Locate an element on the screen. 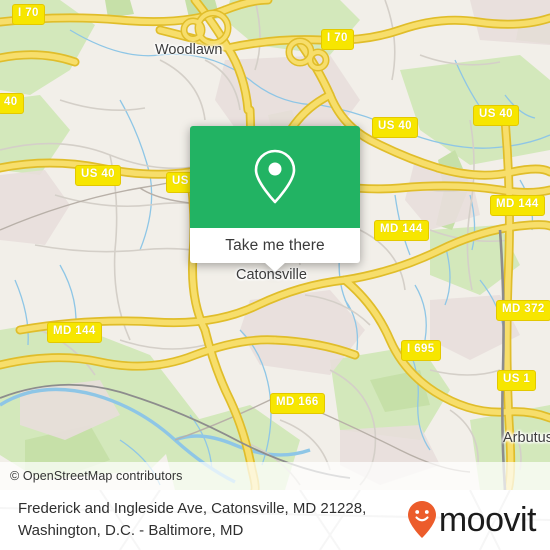  popup-media-area is located at coordinates (275, 177).